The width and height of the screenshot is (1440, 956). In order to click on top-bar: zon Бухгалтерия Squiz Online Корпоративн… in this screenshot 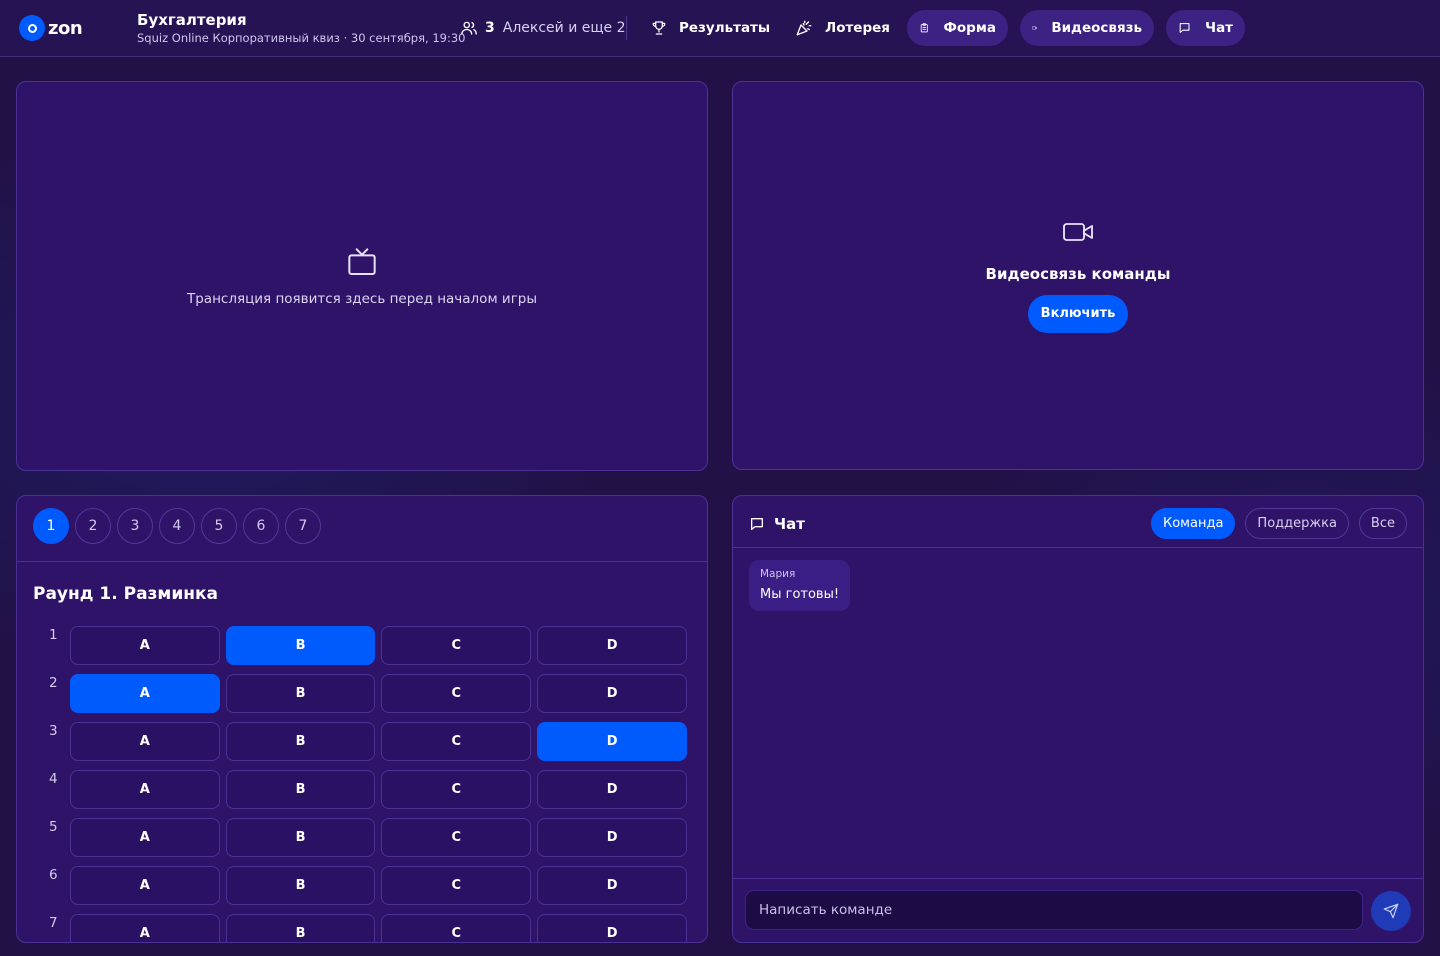, I will do `click(720, 28)`.